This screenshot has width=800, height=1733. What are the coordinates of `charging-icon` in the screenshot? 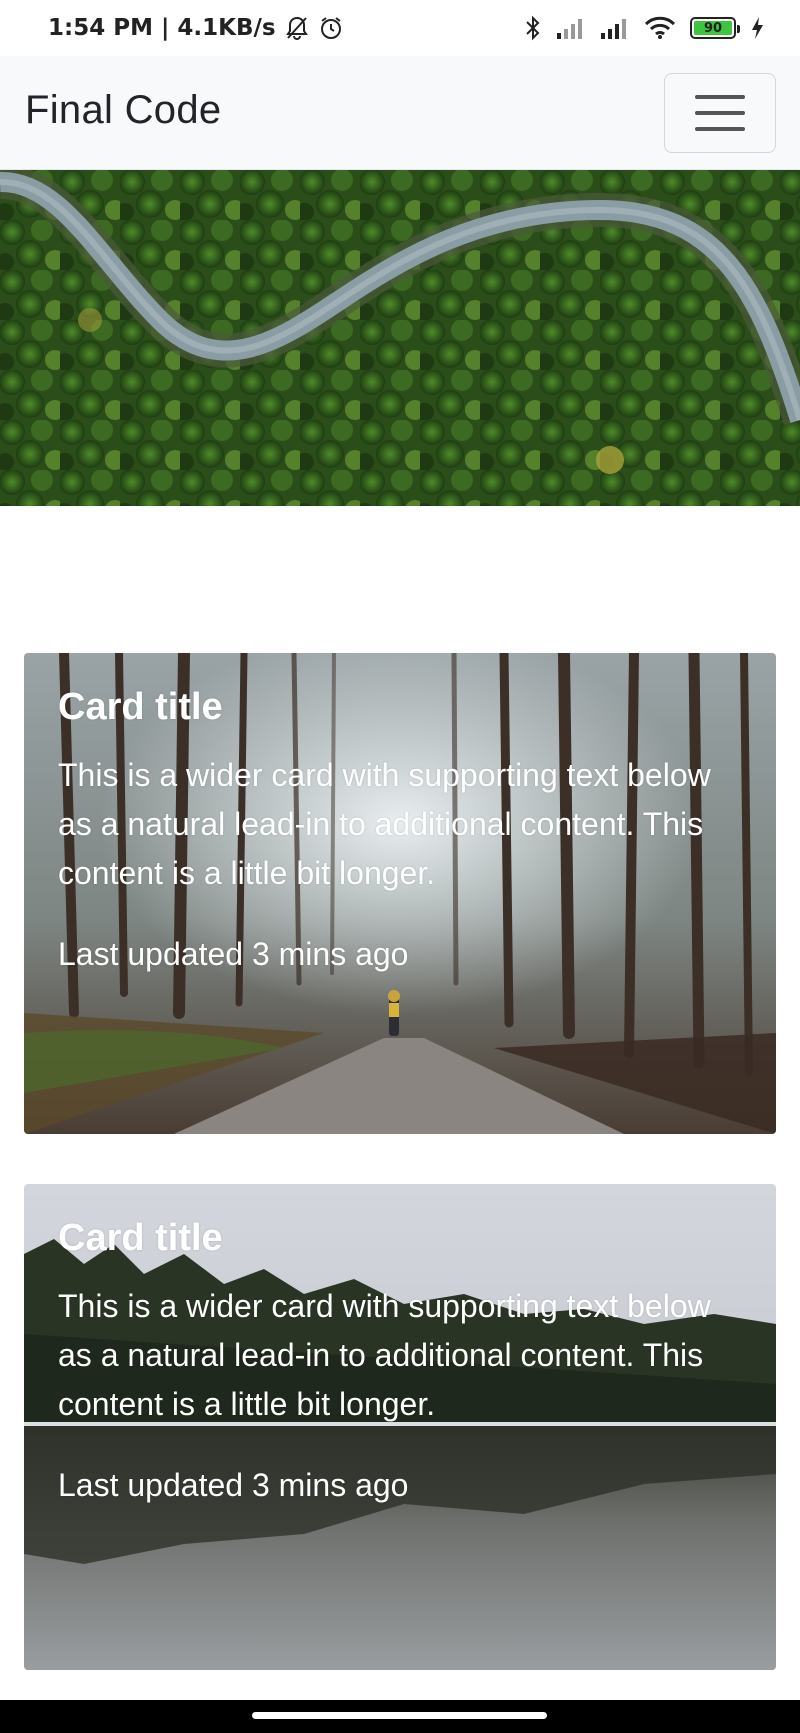 It's located at (757, 28).